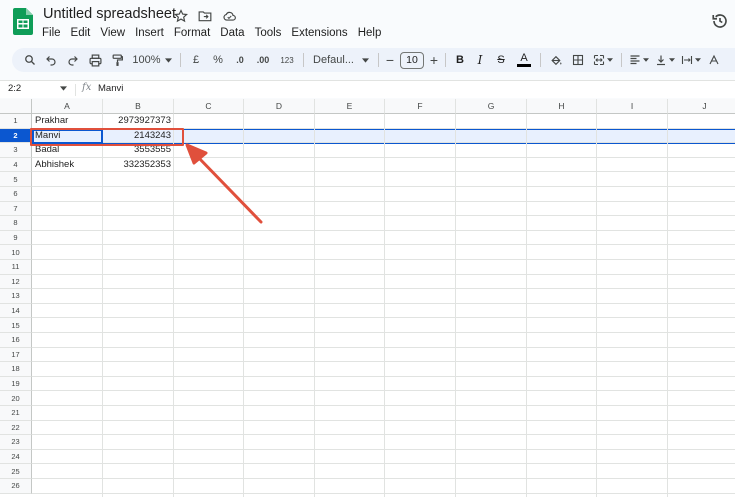  I want to click on undo-icon, so click(51, 60).